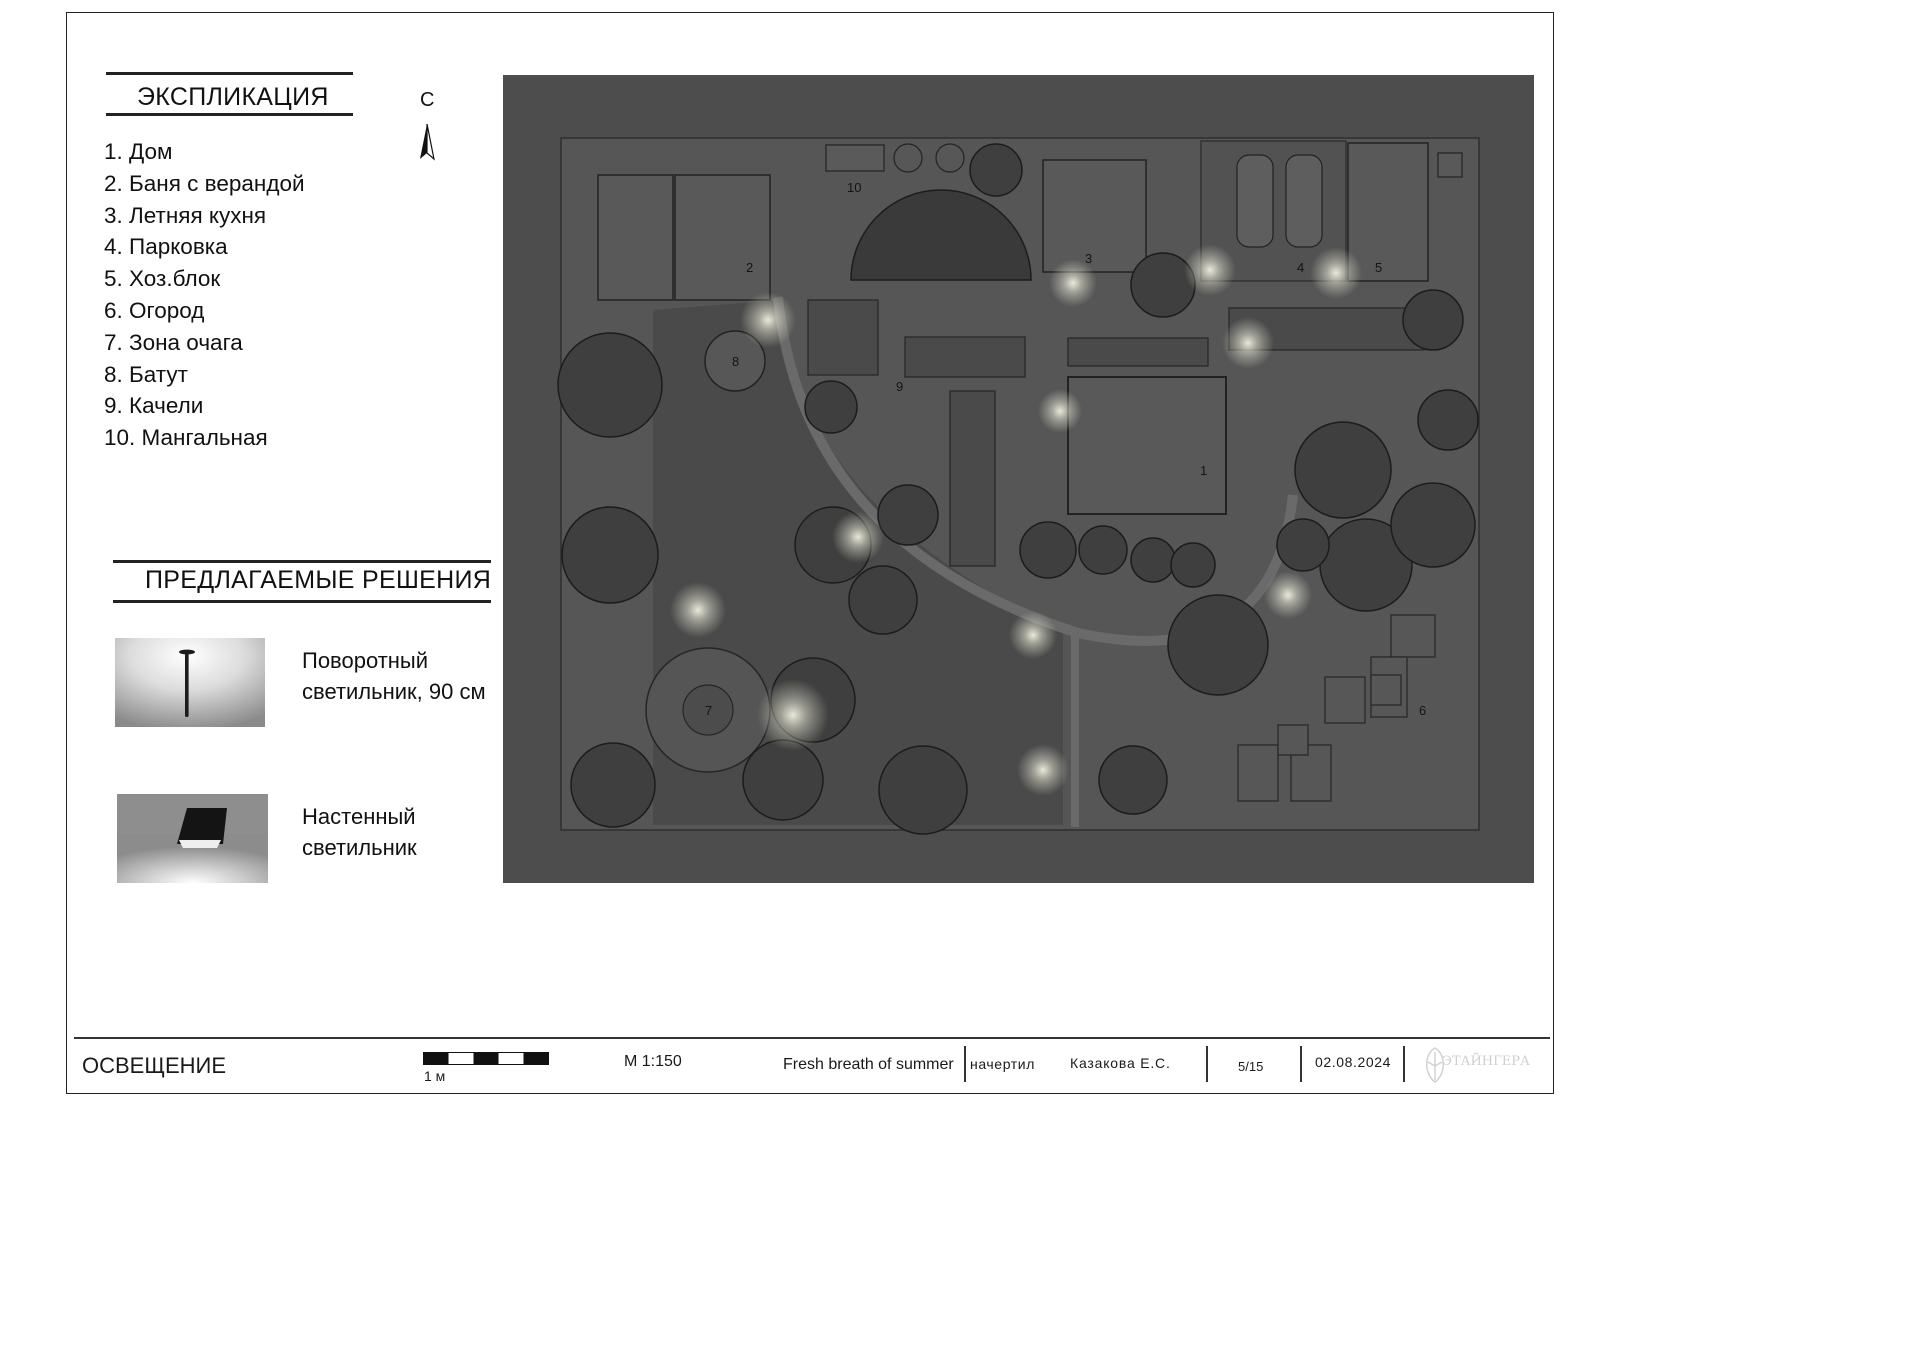  Describe the element at coordinates (185, 215) in the screenshot. I see `explication-item: 3. Летняя кухня` at that location.